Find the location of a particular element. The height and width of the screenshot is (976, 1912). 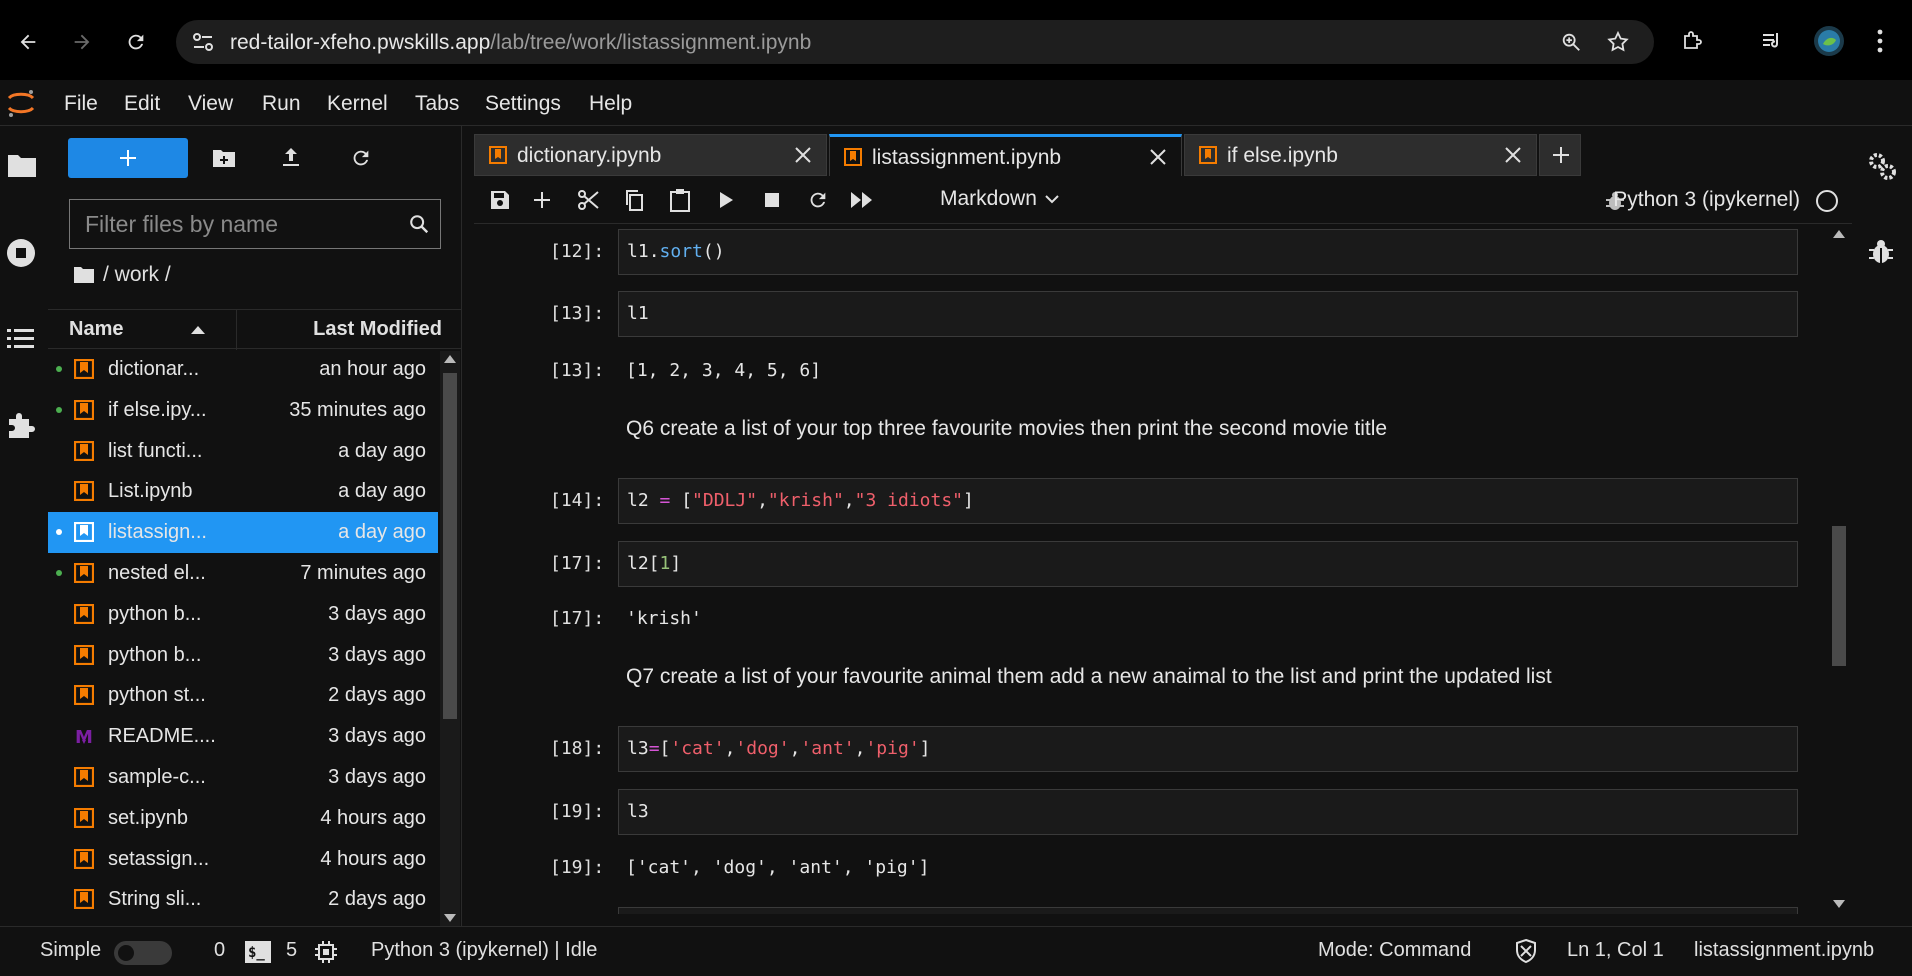

extensions-icon is located at coordinates (1692, 41).